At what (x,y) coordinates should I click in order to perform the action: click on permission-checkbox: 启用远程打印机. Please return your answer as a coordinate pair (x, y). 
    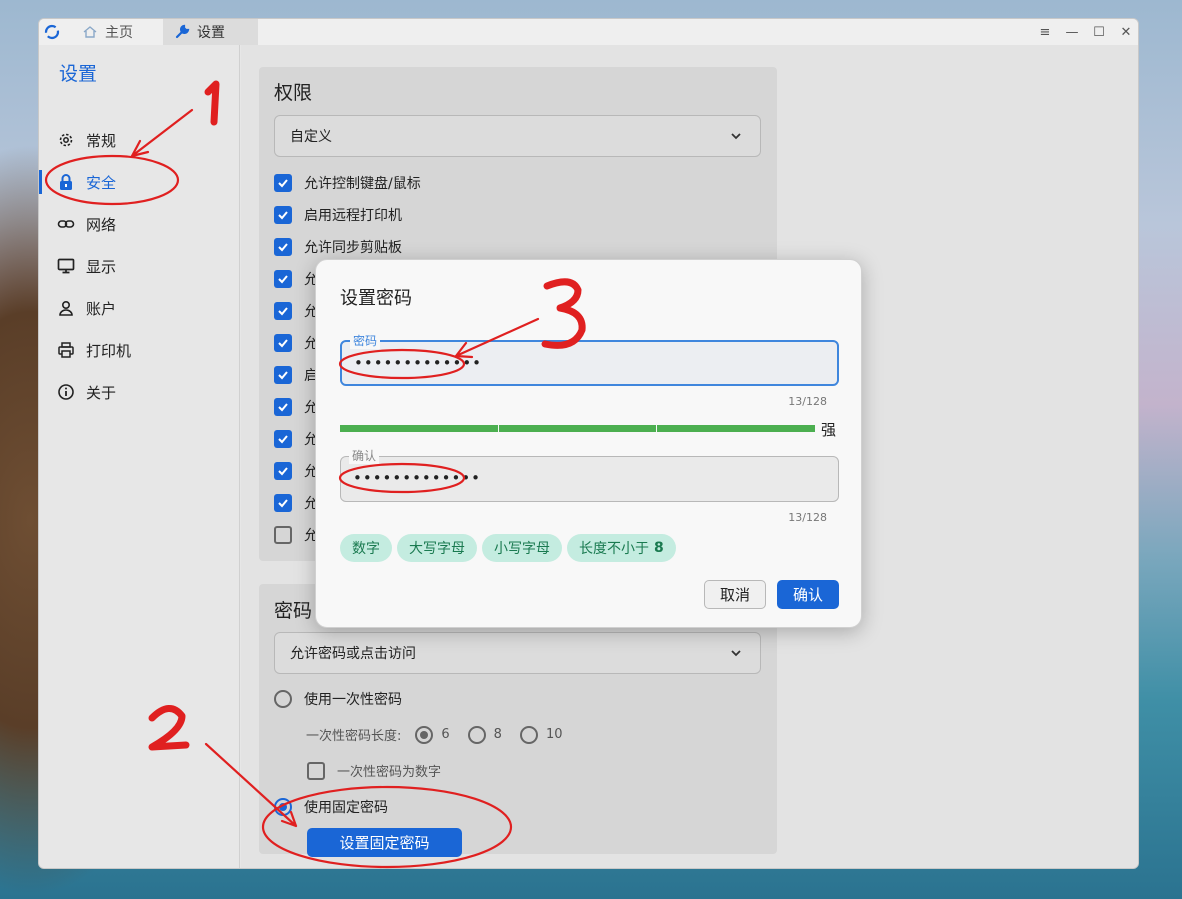
    Looking at the image, I should click on (338, 215).